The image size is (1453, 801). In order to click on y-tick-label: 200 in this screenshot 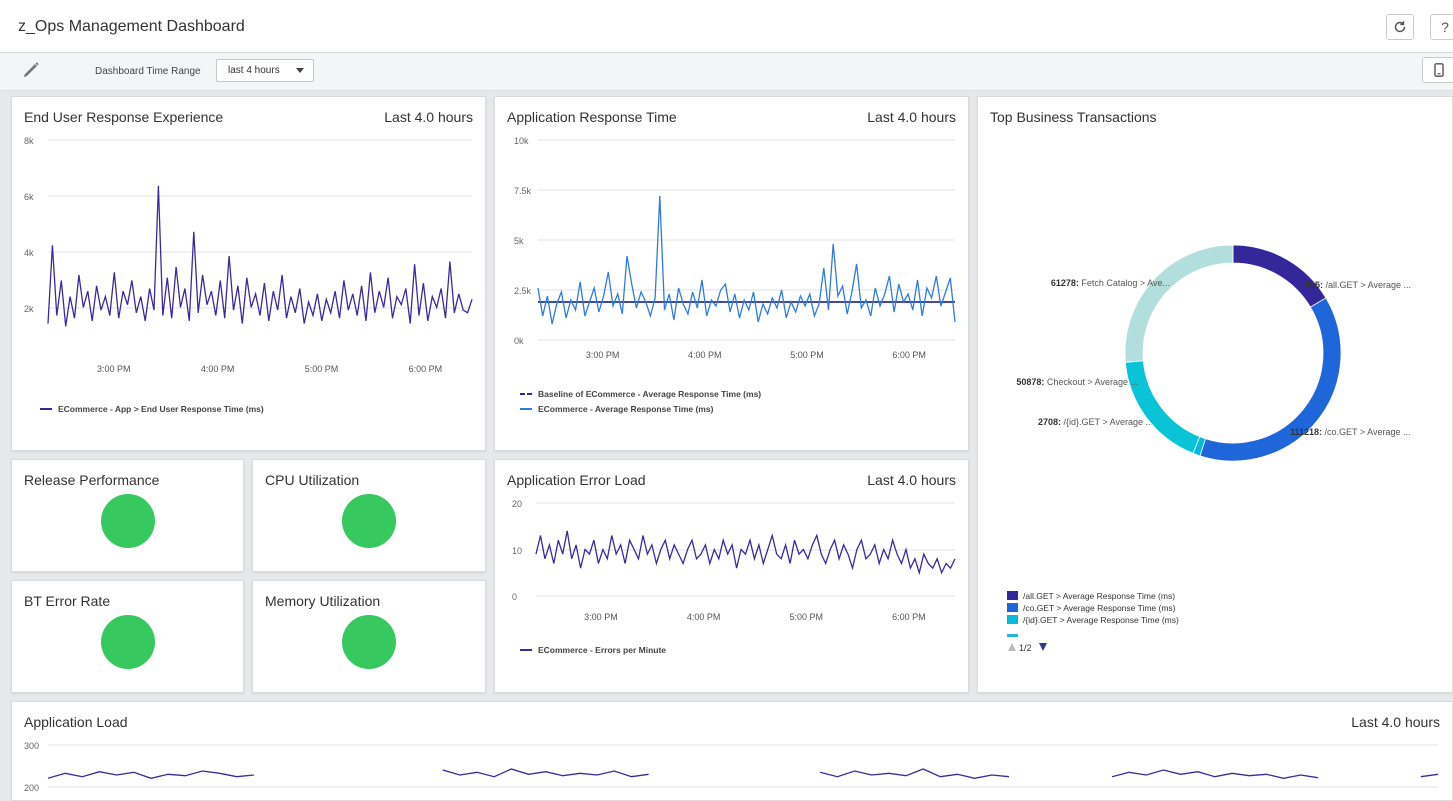, I will do `click(31, 787)`.